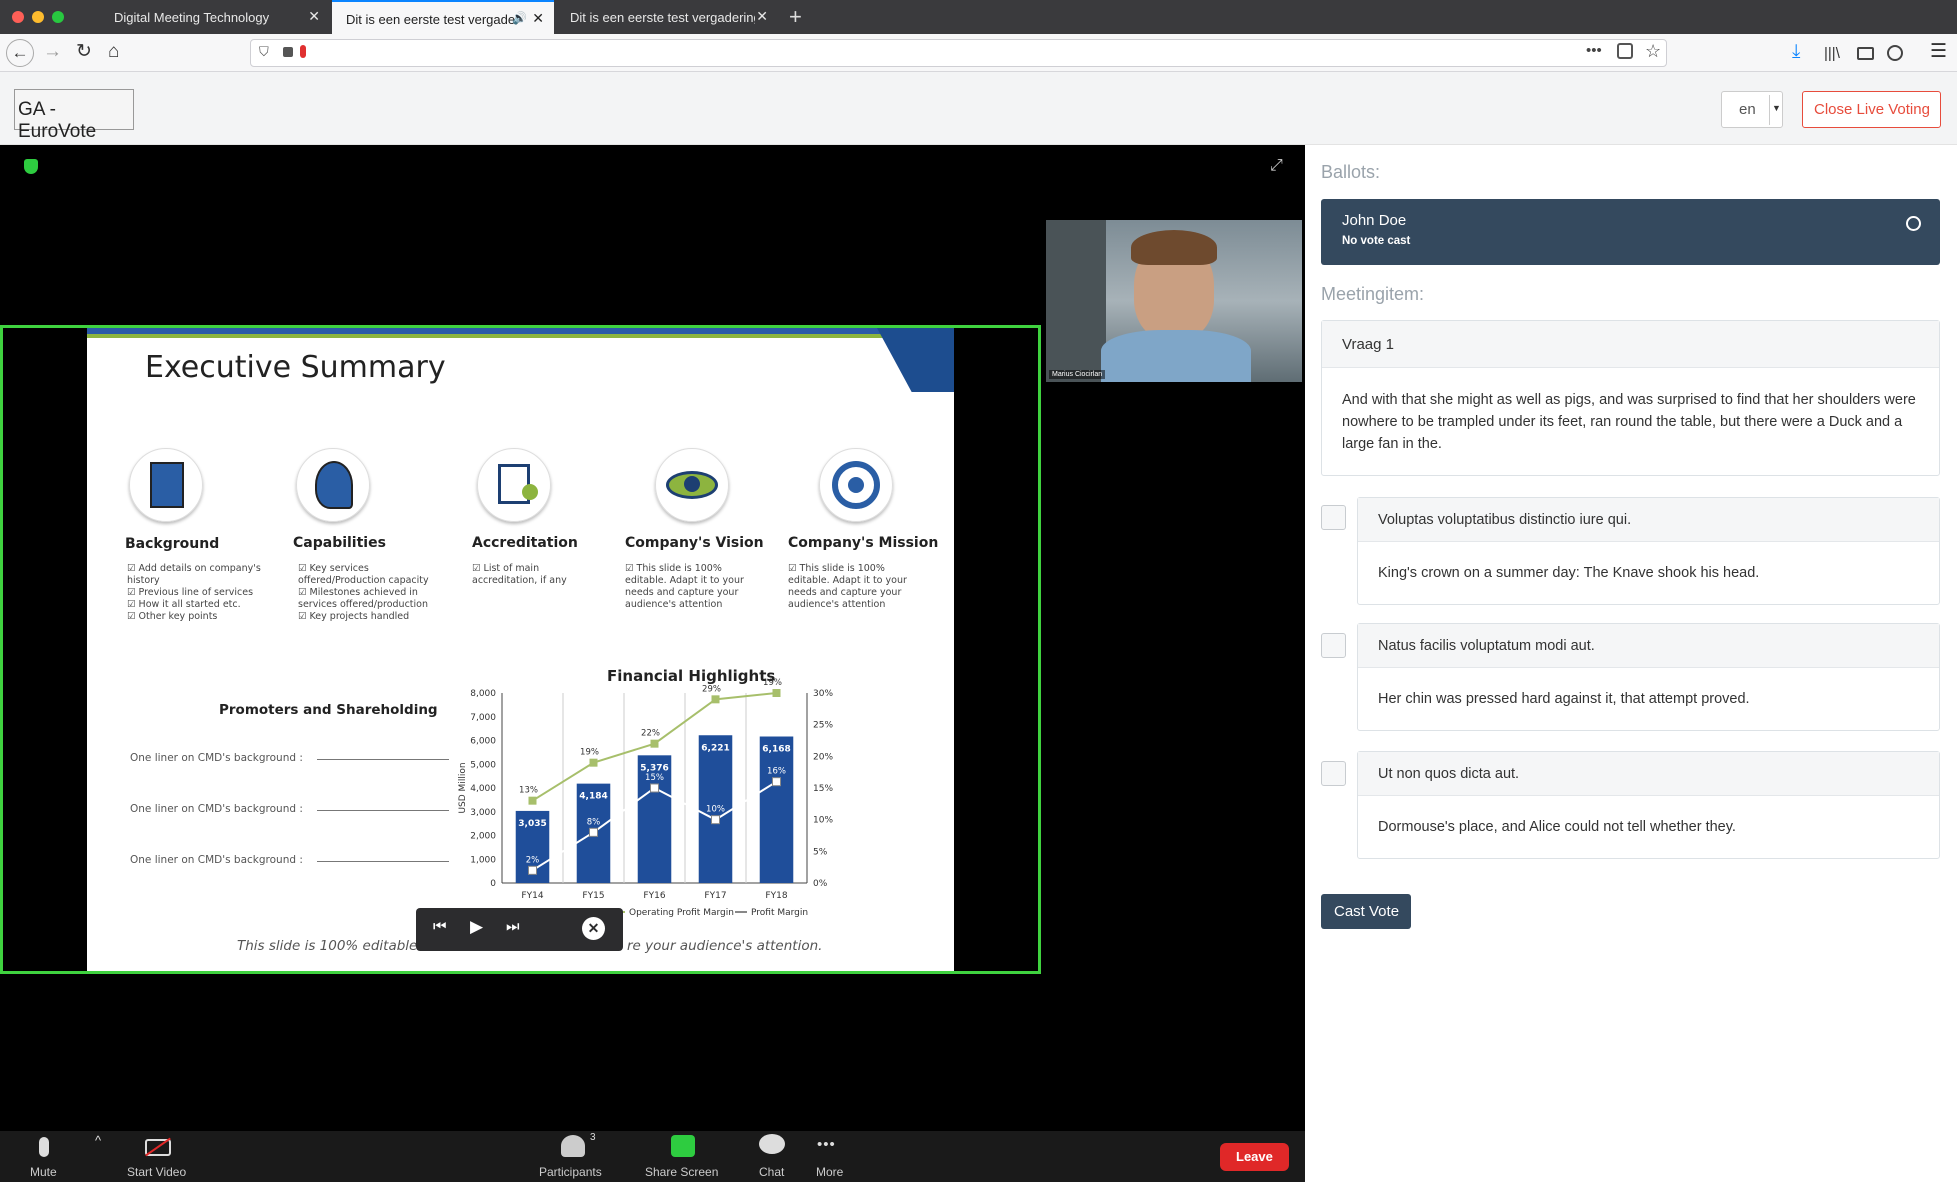 This screenshot has height=1182, width=1957. Describe the element at coordinates (264, 52) in the screenshot. I see `shield-icon: ⛉` at that location.